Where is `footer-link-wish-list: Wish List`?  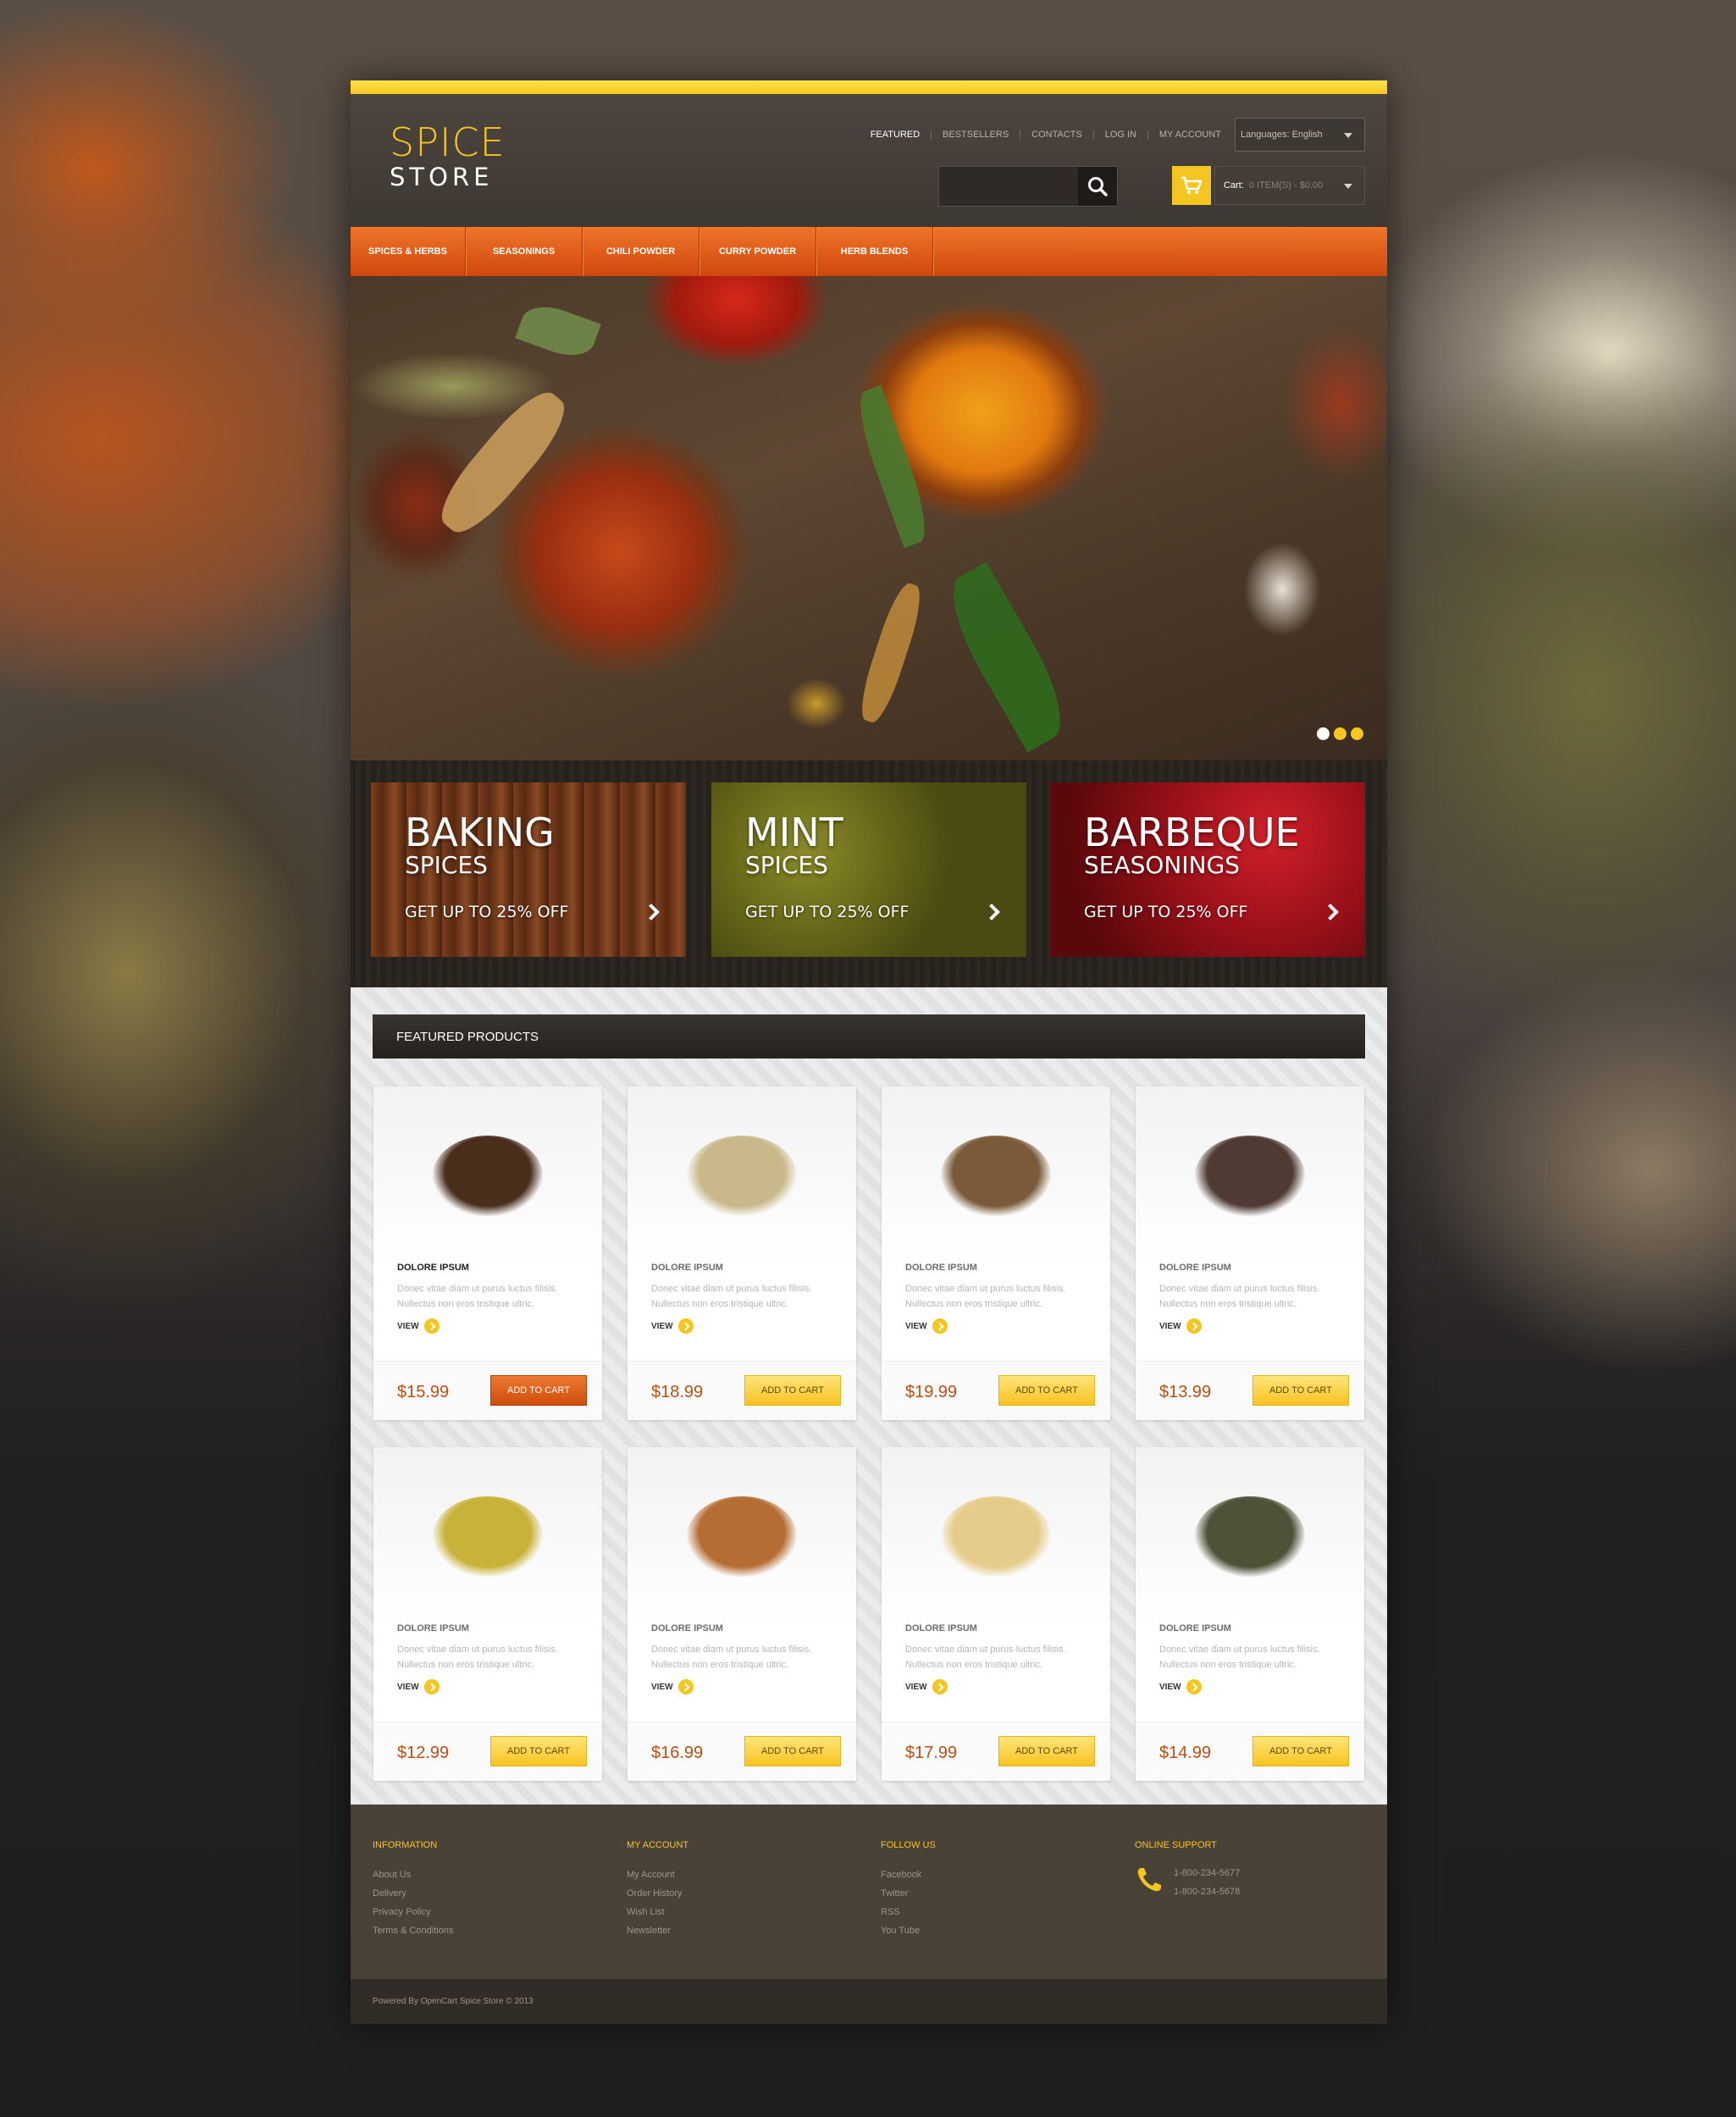
footer-link-wish-list: Wish List is located at coordinates (657, 1912).